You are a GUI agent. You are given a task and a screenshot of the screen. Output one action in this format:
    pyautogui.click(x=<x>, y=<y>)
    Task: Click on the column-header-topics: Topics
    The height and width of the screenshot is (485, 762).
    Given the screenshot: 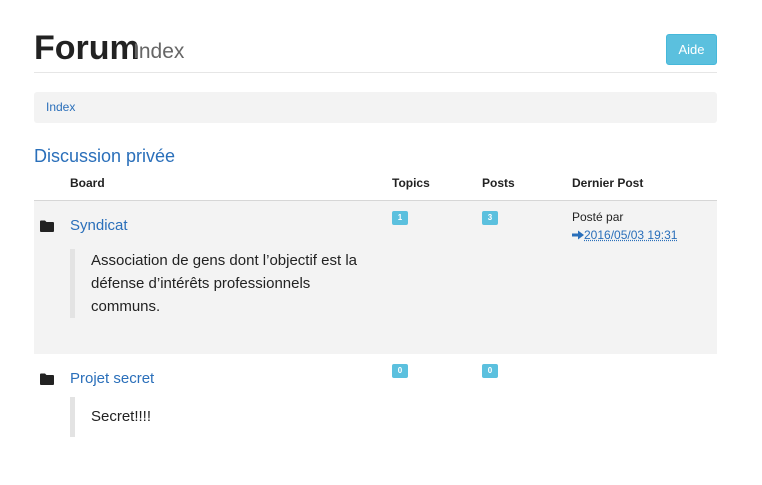 What is the action you would take?
    pyautogui.click(x=411, y=183)
    